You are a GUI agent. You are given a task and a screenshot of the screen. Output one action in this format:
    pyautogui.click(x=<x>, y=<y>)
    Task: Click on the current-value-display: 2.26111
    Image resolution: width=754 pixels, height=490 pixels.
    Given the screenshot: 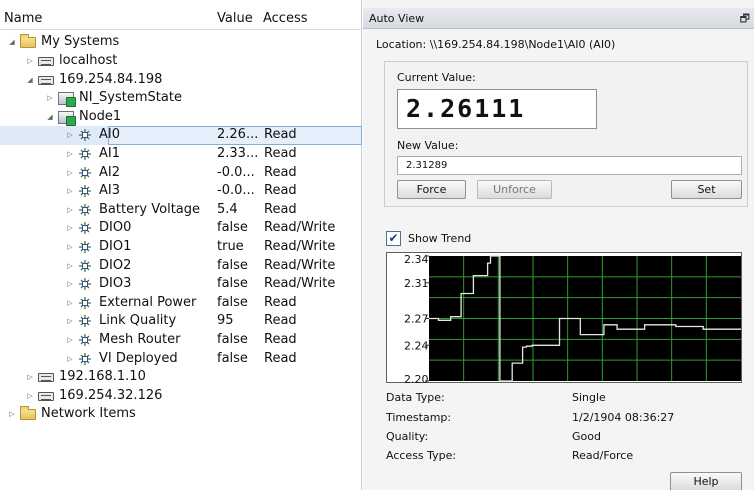 What is the action you would take?
    pyautogui.click(x=497, y=109)
    